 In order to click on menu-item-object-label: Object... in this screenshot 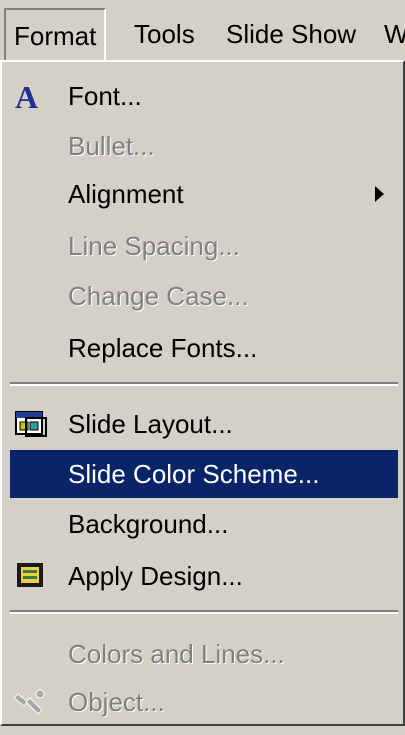, I will do `click(116, 702)`.